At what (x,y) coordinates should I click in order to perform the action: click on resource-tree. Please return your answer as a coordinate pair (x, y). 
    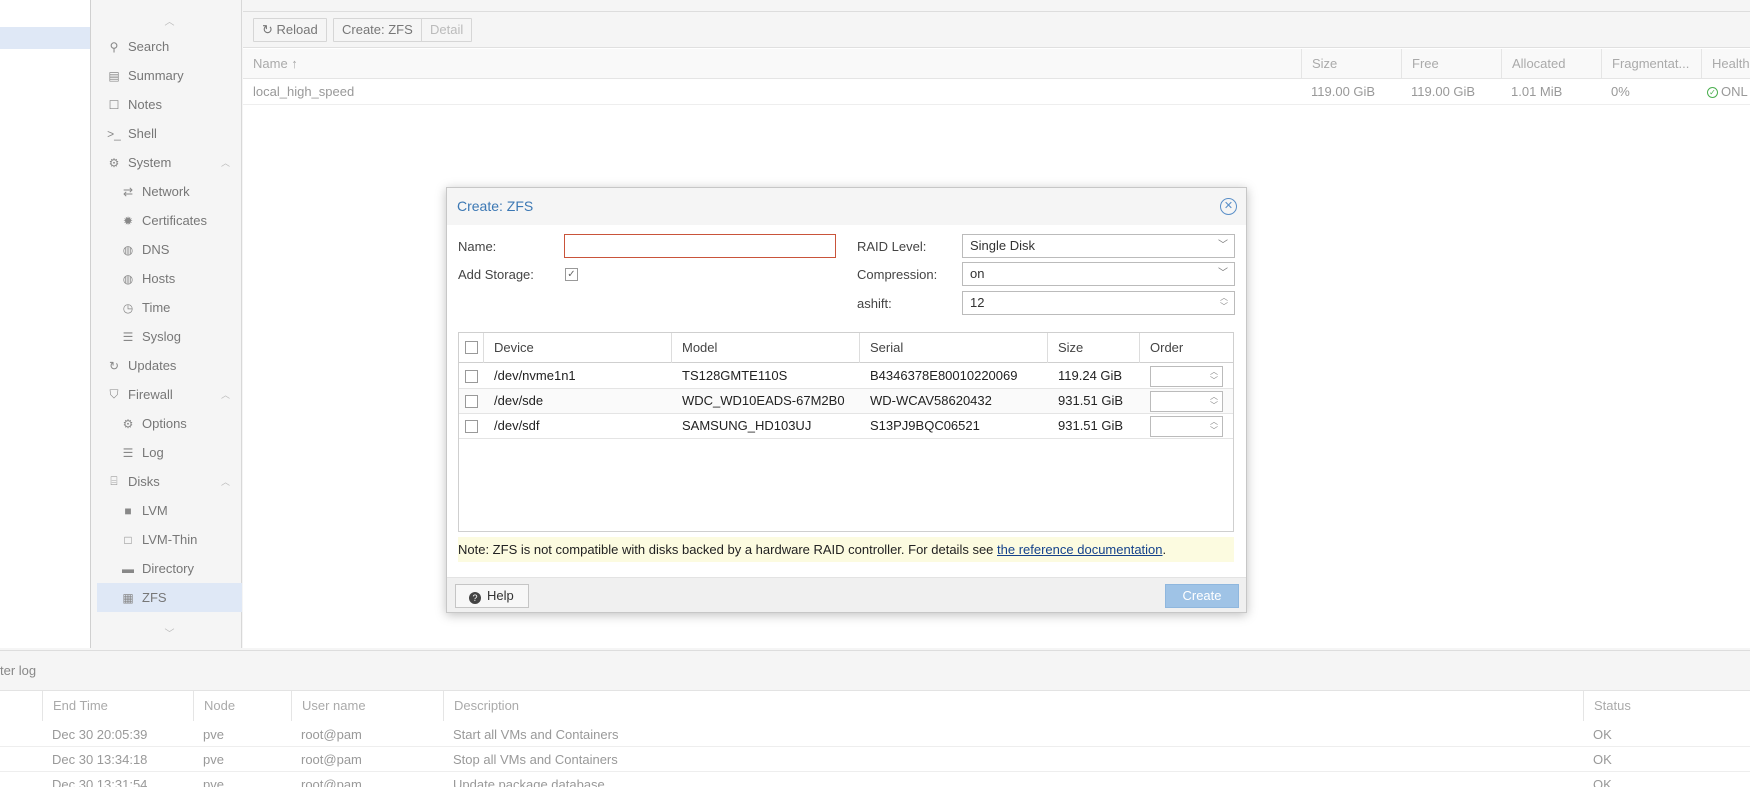
    Looking at the image, I should click on (45, 324).